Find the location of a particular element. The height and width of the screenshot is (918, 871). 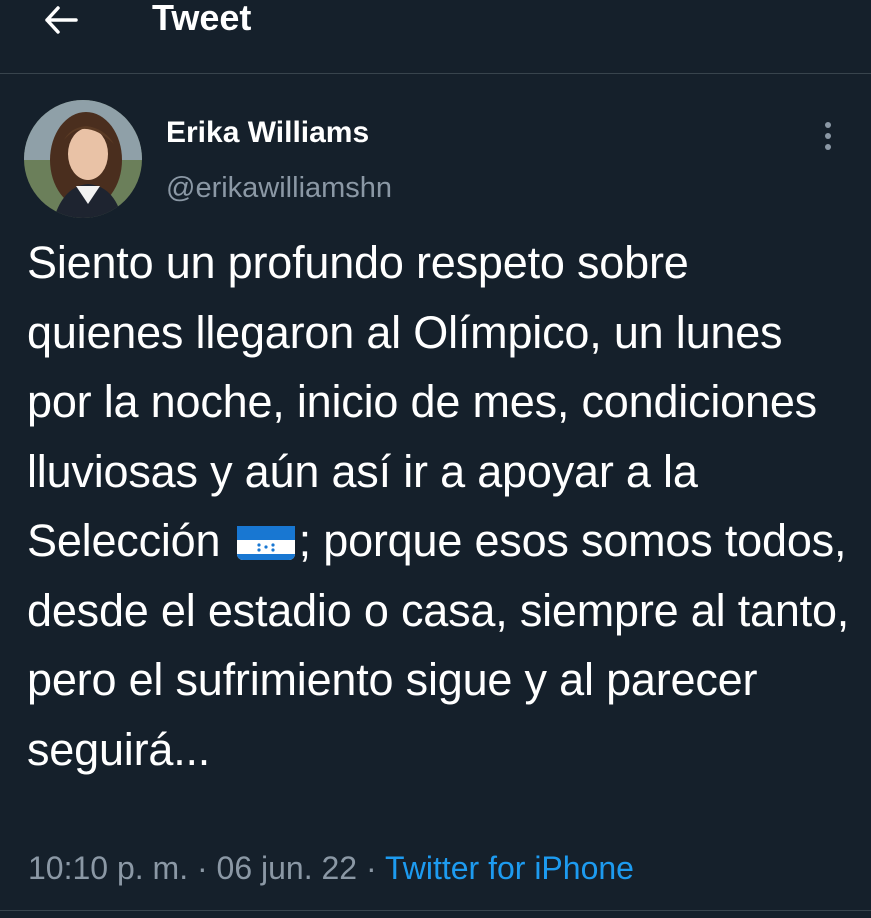

page-title: Tweet is located at coordinates (202, 19).